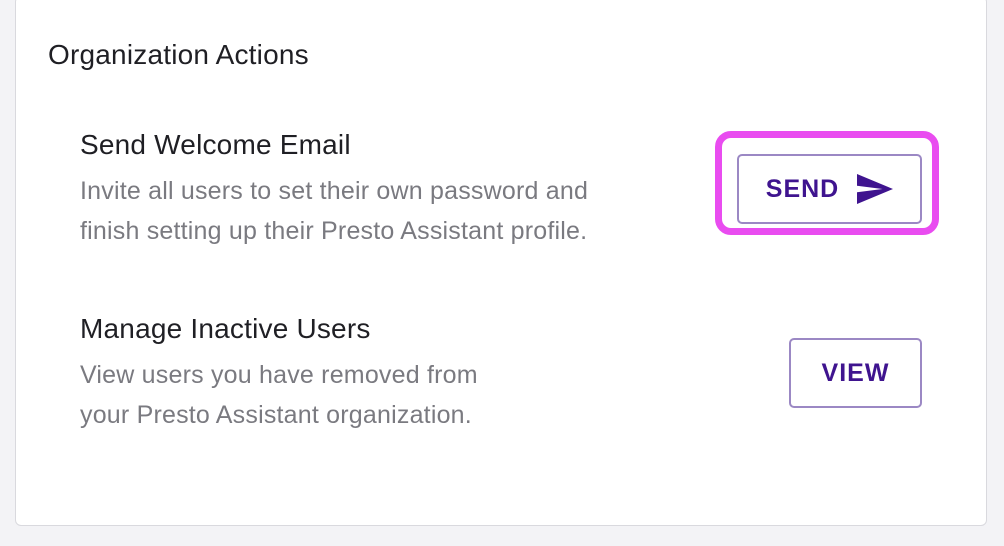 The image size is (1004, 546). Describe the element at coordinates (802, 188) in the screenshot. I see `send-button-label: SEND` at that location.